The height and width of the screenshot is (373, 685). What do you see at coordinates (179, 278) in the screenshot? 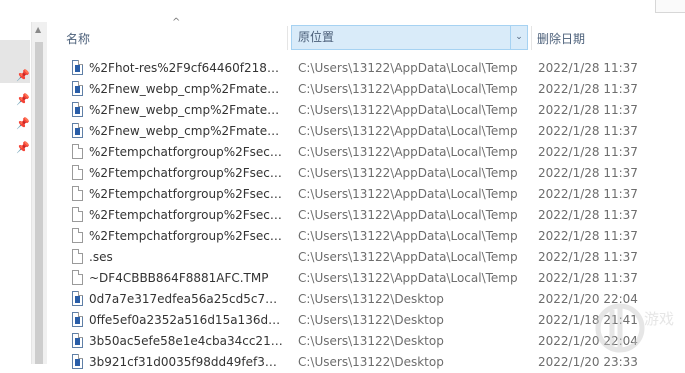
I see `file-name: ~DF4CBBB864F8881AFC.TMP` at bounding box center [179, 278].